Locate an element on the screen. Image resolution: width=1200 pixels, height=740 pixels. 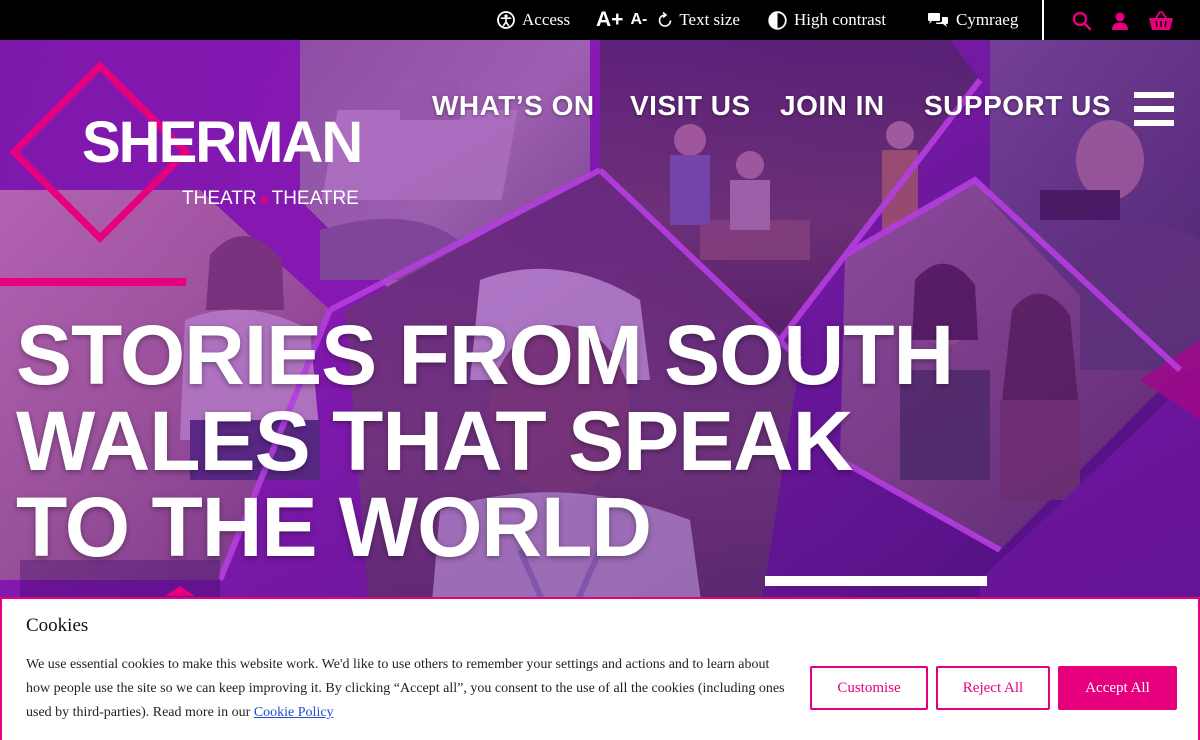
accent-stripe-pink is located at coordinates (93, 282).